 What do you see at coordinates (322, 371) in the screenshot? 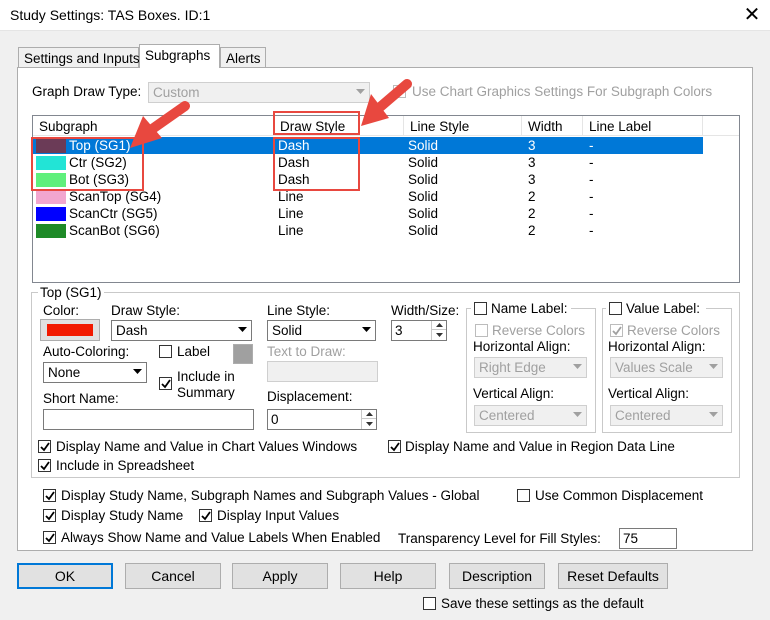
I see `text-to-draw-input` at bounding box center [322, 371].